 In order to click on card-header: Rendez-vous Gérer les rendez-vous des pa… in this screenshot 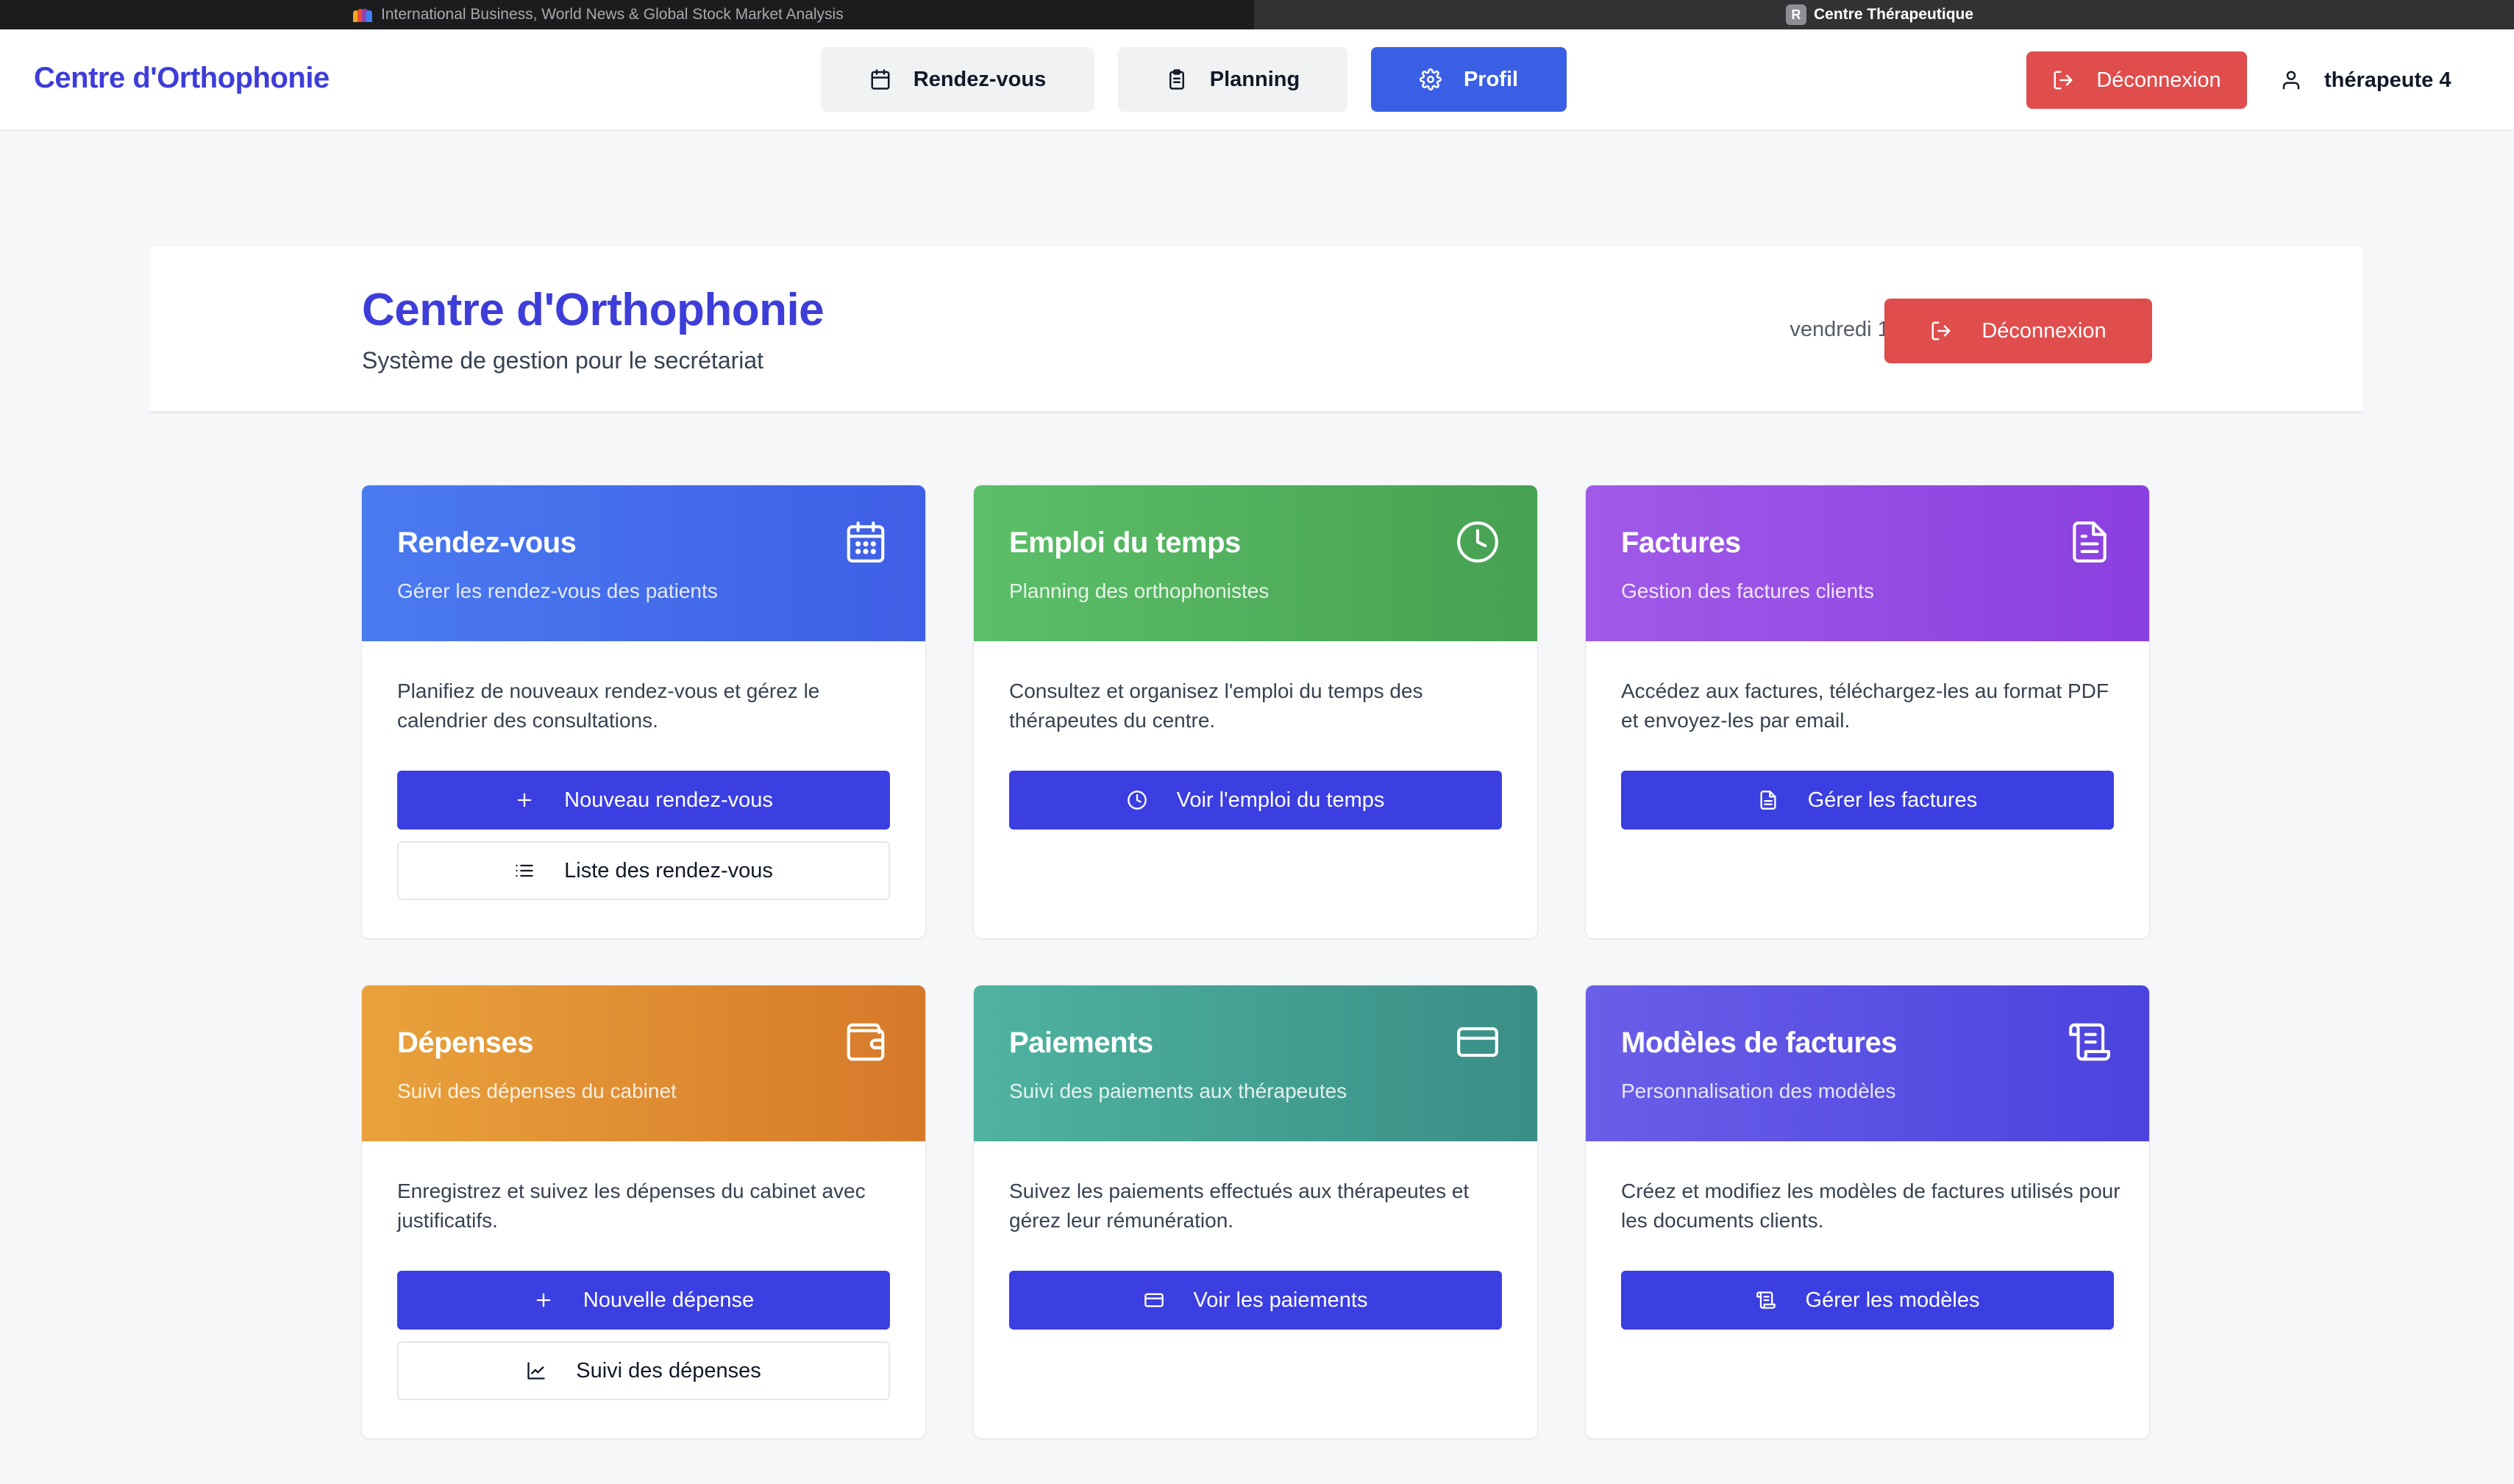, I will do `click(643, 563)`.